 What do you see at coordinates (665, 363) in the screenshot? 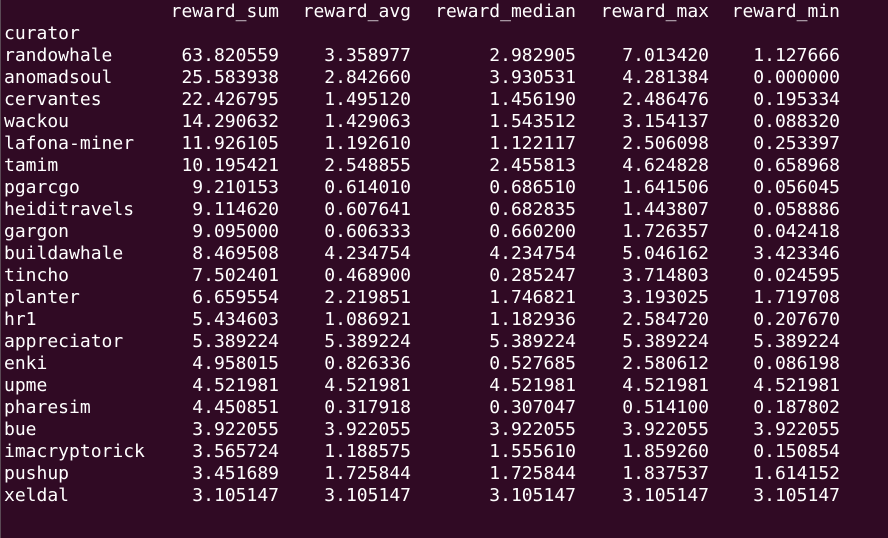
I see `reward-max-cell: 2.580612` at bounding box center [665, 363].